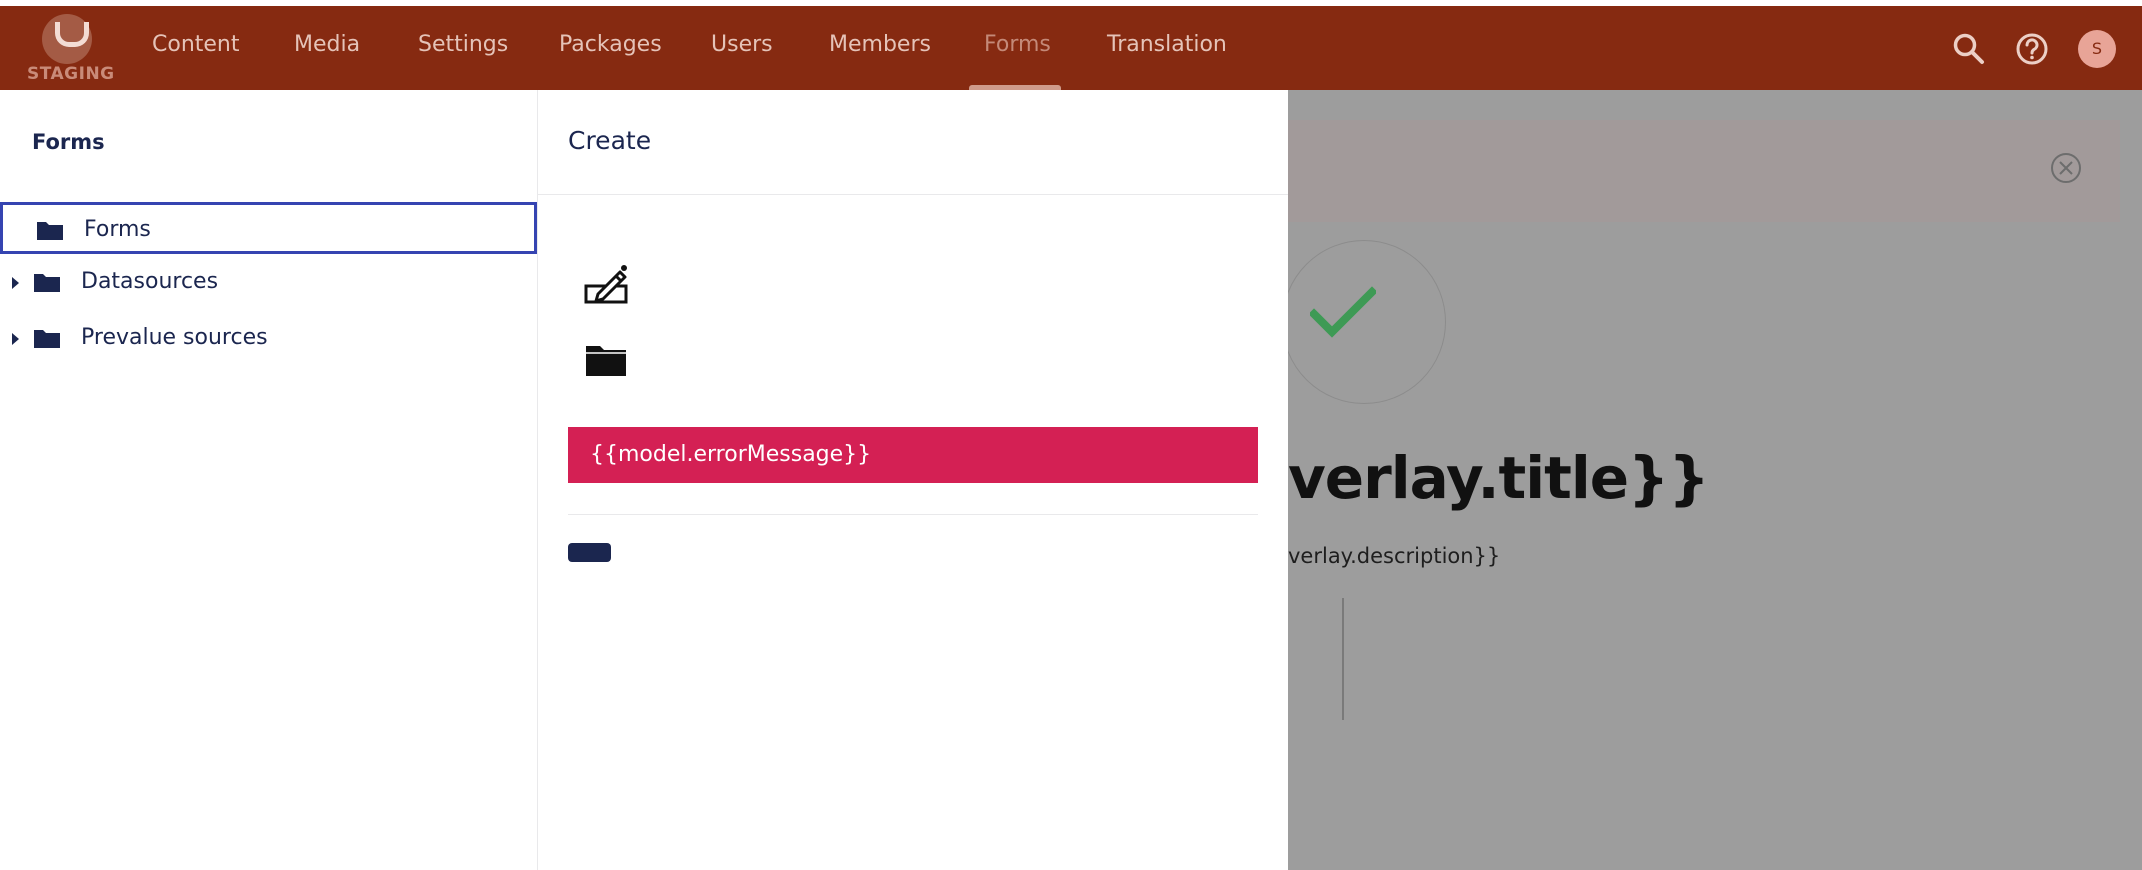 The image size is (2142, 870). Describe the element at coordinates (2066, 168) in the screenshot. I see `close-icon` at that location.